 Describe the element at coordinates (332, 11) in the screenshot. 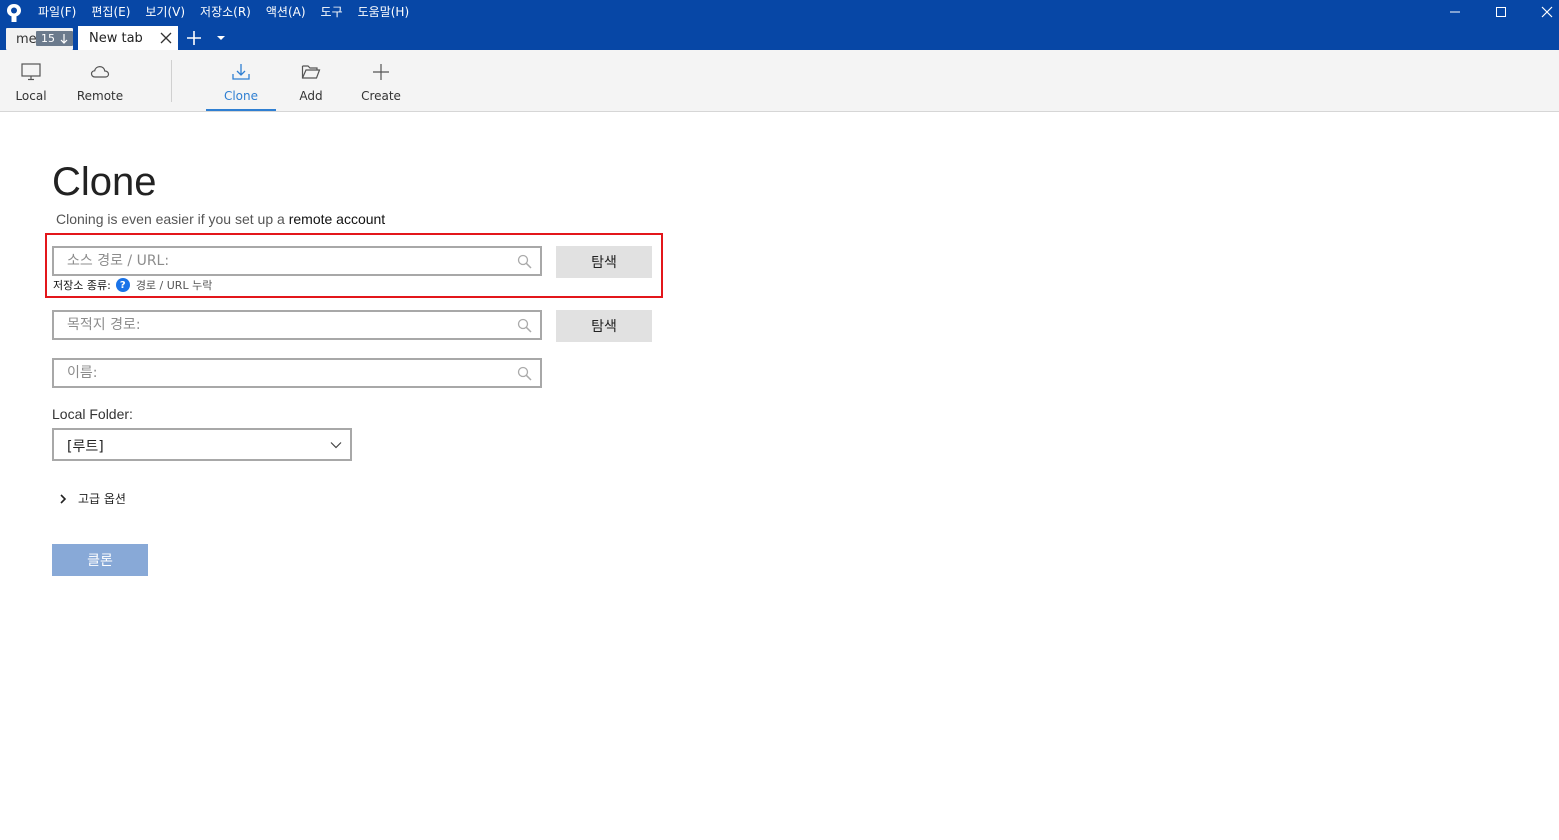

I see `menu-tools: 도구` at that location.